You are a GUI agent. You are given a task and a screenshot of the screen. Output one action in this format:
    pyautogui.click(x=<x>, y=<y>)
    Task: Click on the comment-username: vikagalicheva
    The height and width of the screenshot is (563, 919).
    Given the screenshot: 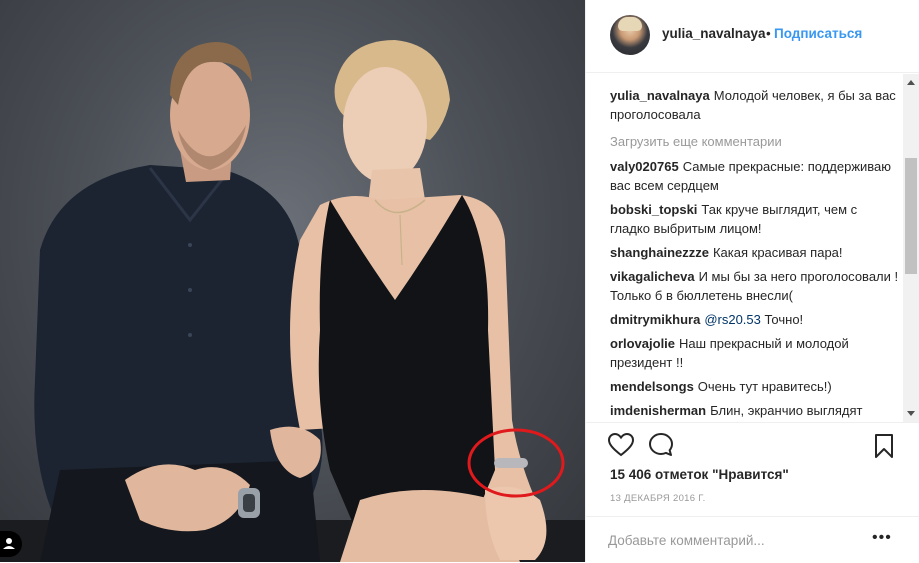 What is the action you would take?
    pyautogui.click(x=652, y=276)
    